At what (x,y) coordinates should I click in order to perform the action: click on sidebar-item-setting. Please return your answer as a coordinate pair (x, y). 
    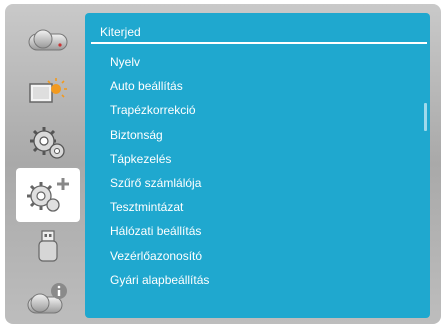
    Looking at the image, I should click on (48, 143).